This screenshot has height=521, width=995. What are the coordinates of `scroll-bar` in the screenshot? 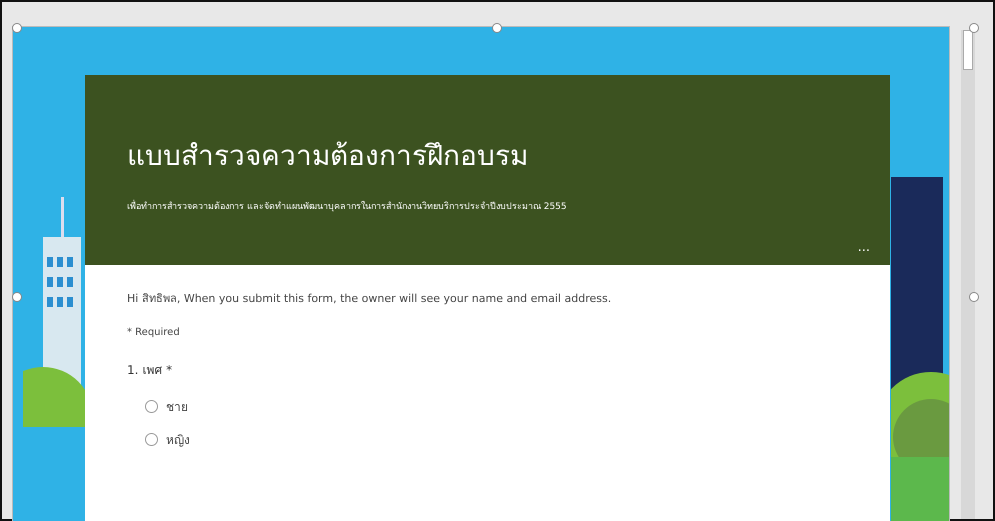 It's located at (968, 274).